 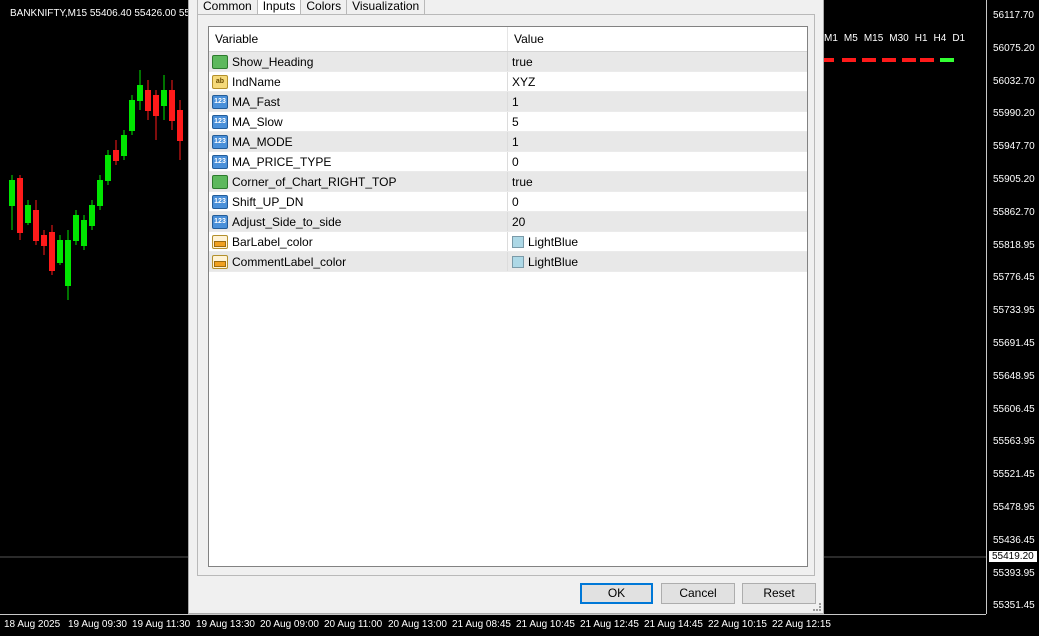 What do you see at coordinates (358, 181) in the screenshot?
I see `variable-cell: Corner_of_Chart_RIGHT_TOP` at bounding box center [358, 181].